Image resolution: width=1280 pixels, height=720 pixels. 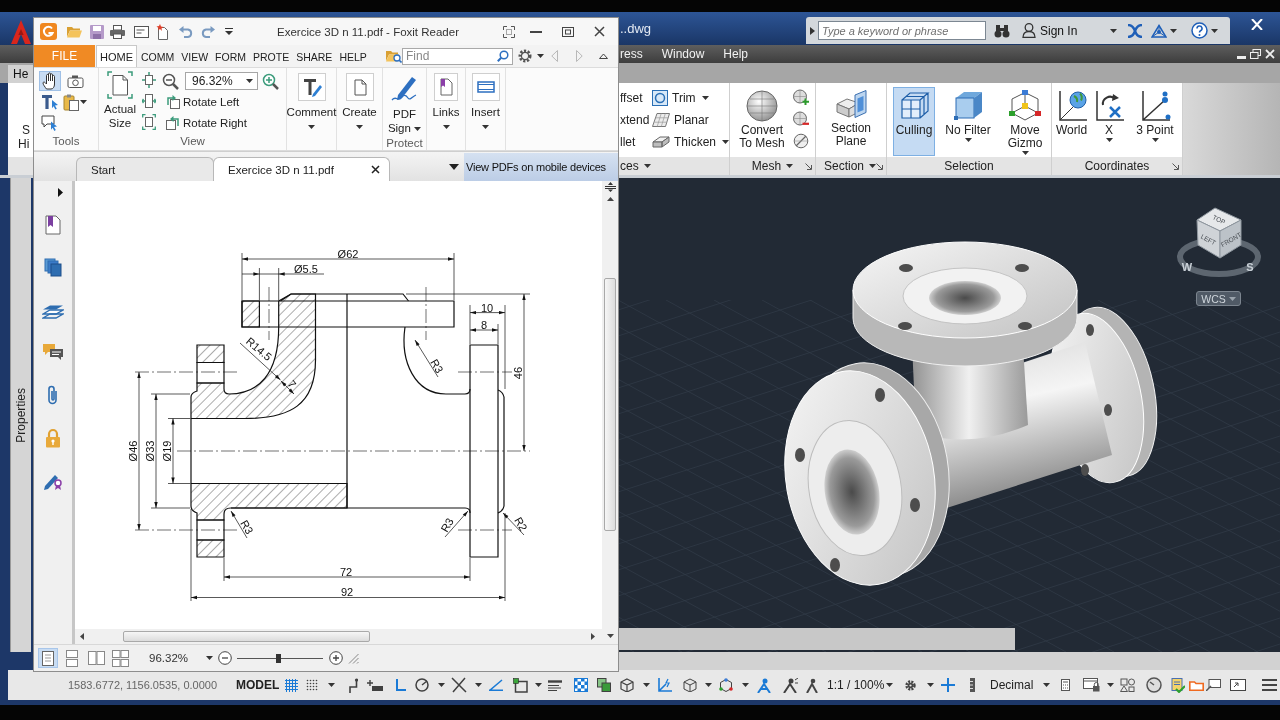 I want to click on panel-title-bar: Coordinates, so click(x=1117, y=166).